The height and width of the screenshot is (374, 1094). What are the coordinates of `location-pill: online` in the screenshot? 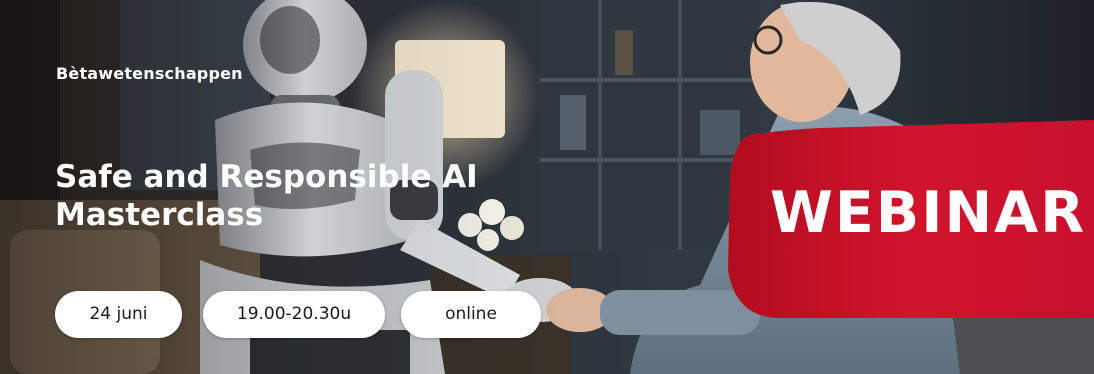 It's located at (471, 314).